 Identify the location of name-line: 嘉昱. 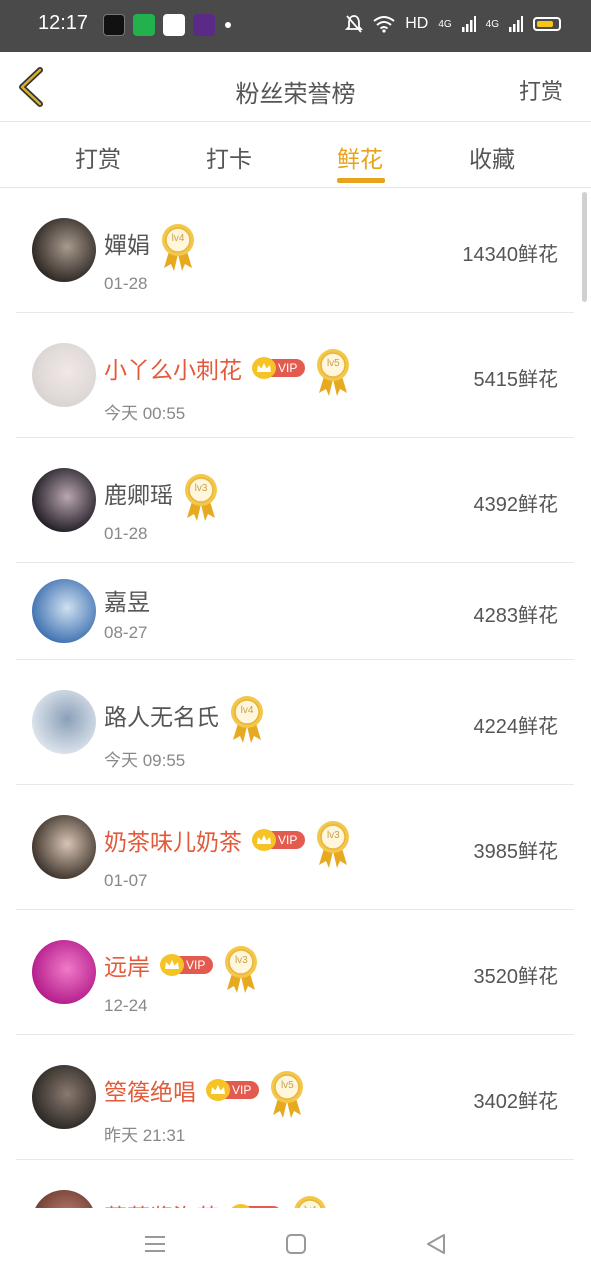
(127, 600).